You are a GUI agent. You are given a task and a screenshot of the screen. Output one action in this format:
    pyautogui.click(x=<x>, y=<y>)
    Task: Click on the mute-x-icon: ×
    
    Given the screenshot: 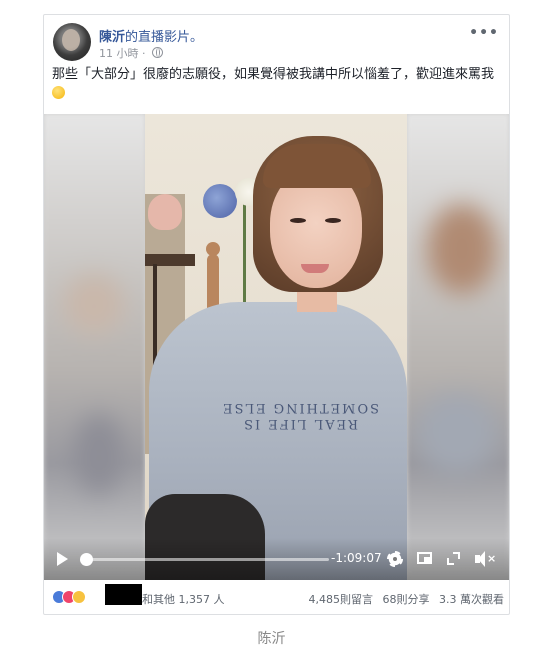 What is the action you would take?
    pyautogui.click(x=492, y=558)
    